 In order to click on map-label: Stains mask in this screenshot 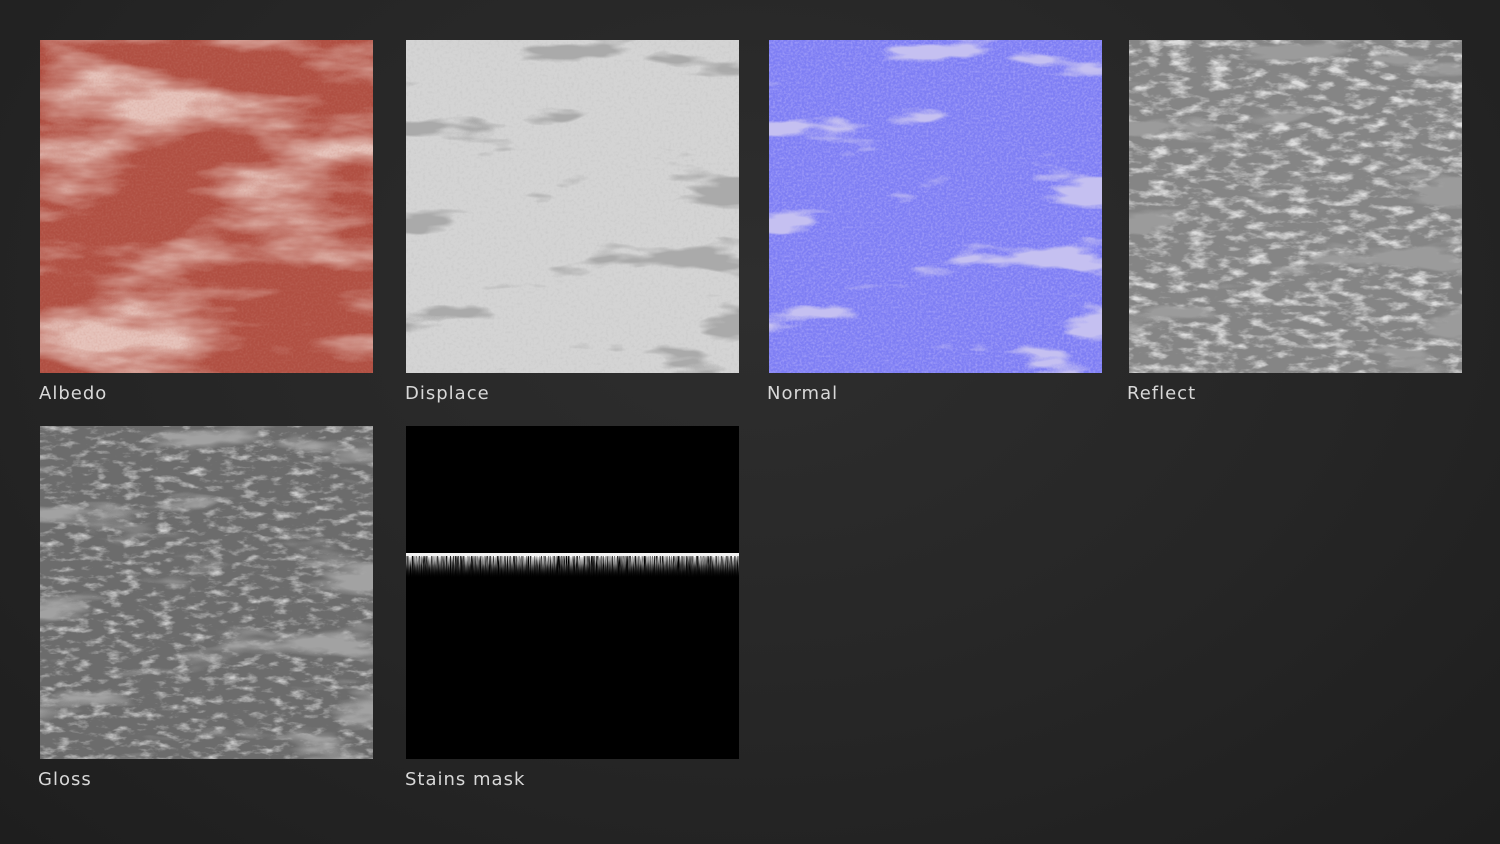, I will do `click(465, 779)`.